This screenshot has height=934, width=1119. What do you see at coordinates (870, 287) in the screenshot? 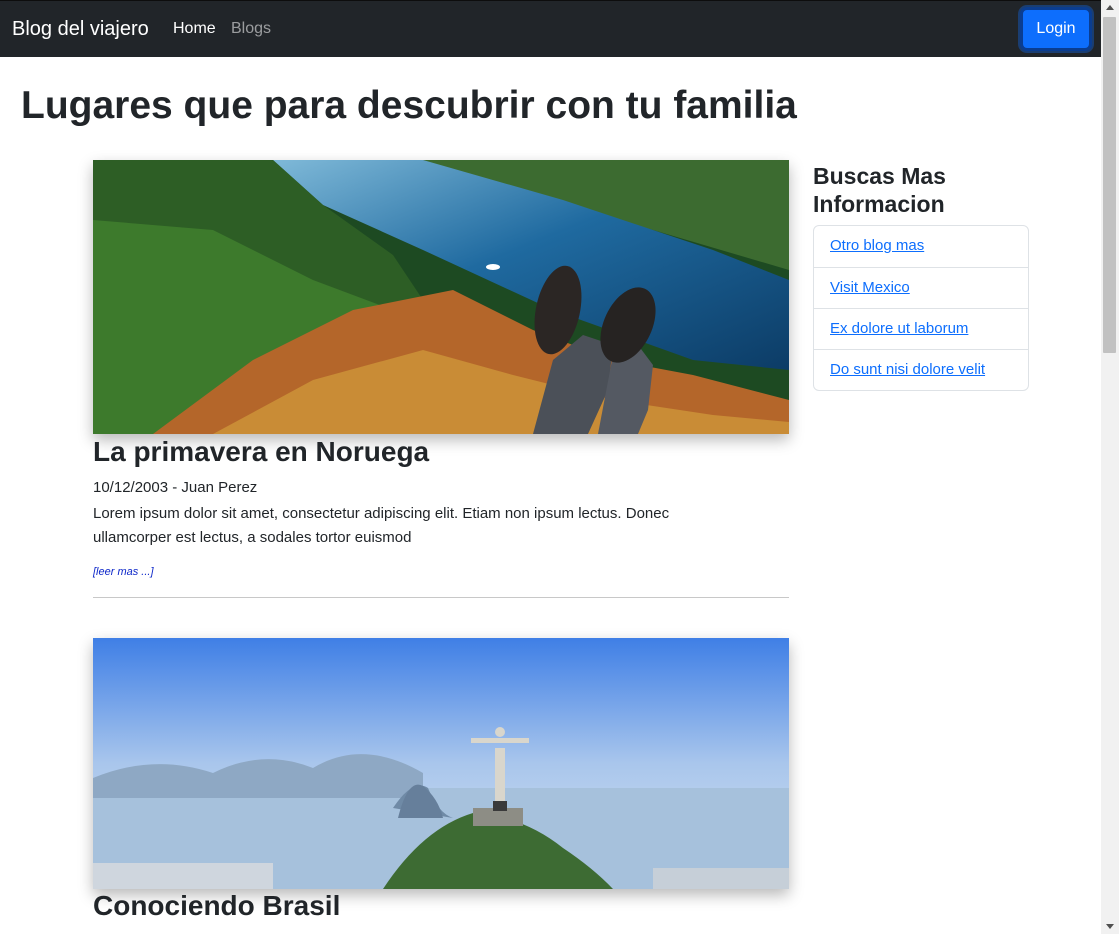
I see `sidebar-link-visit-mexico: Visit Mexico` at bounding box center [870, 287].